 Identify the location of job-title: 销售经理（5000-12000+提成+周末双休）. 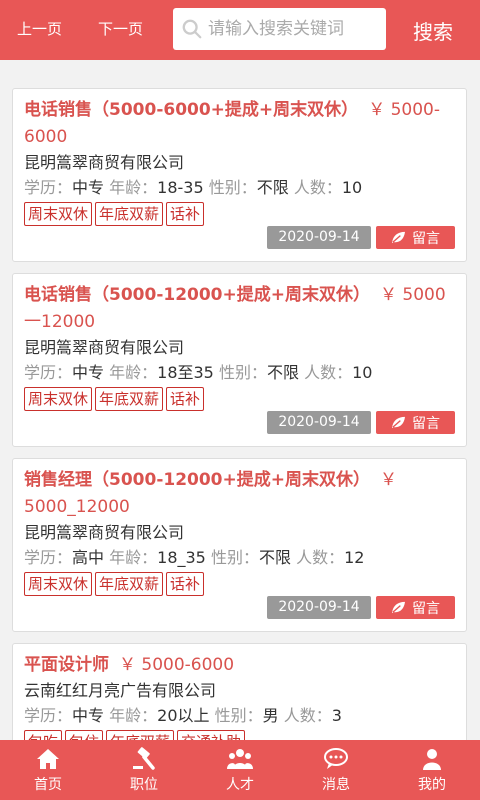
(197, 480).